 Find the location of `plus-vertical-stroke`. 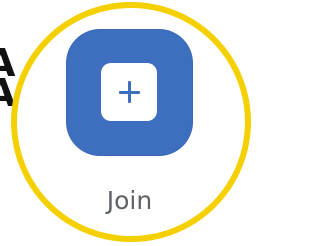

plus-vertical-stroke is located at coordinates (129, 92).